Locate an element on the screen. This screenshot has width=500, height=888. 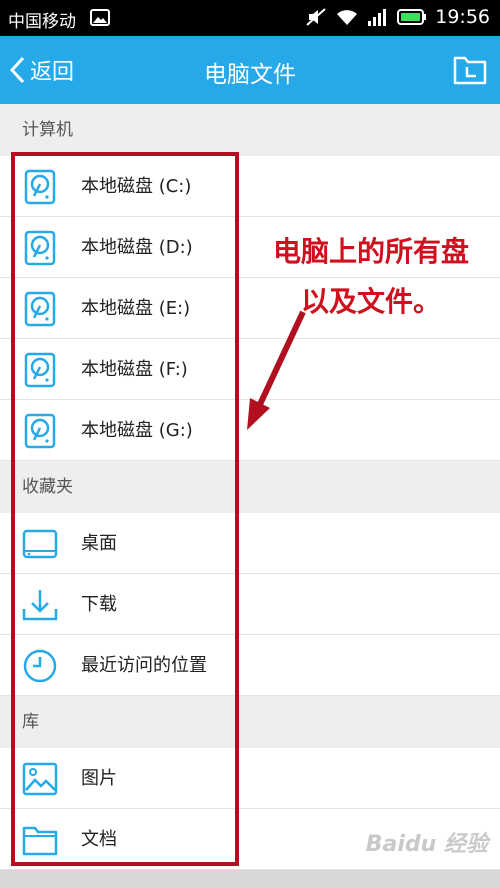
app-header: 返回 电脑文件 is located at coordinates (250, 70).